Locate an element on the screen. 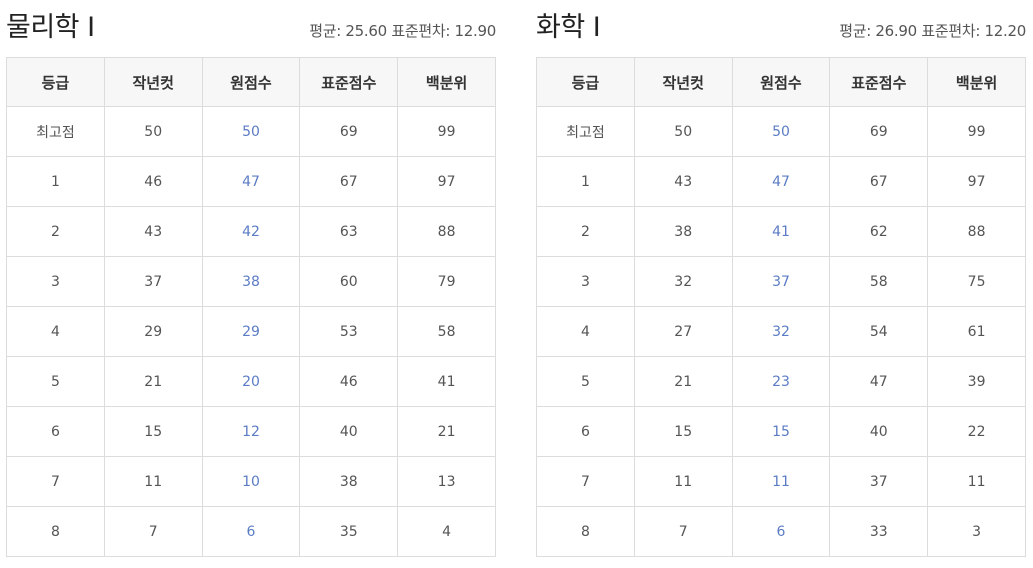 This screenshot has width=1033, height=568. table-row: 1 46 47 67 97 is located at coordinates (251, 181).